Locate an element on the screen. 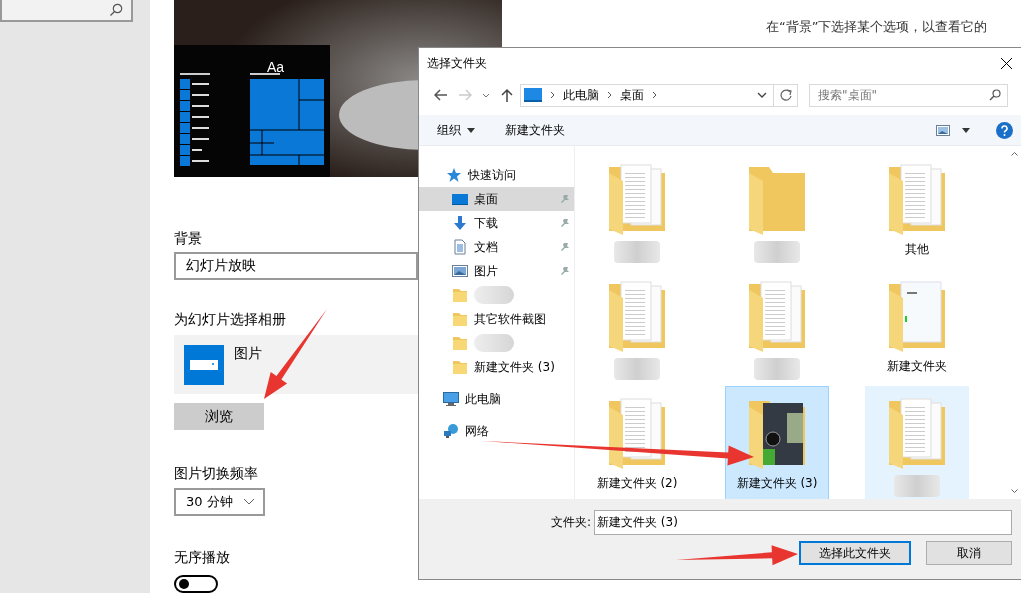 The height and width of the screenshot is (593, 1021). document-icon is located at coordinates (460, 247).